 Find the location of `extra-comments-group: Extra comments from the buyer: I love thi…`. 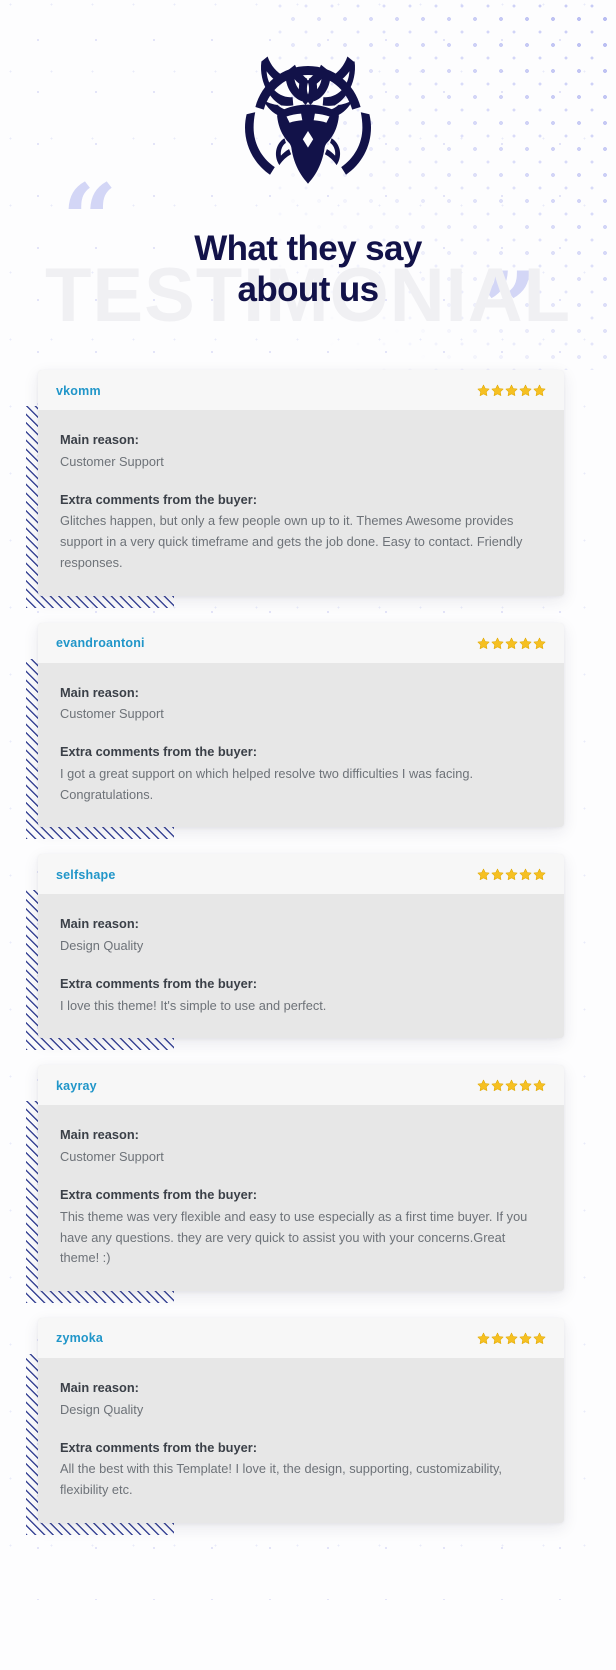

extra-comments-group: Extra comments from the buyer: I love thi… is located at coordinates (301, 995).